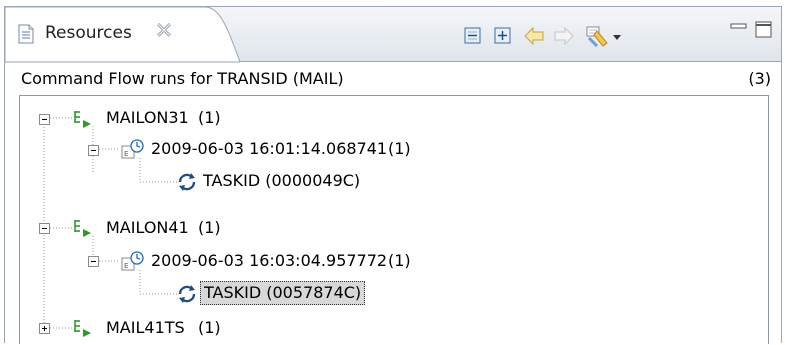 The height and width of the screenshot is (345, 785). Describe the element at coordinates (182, 78) in the screenshot. I see `header-title: Command Flow runs for TRANSID (MAIL)` at that location.